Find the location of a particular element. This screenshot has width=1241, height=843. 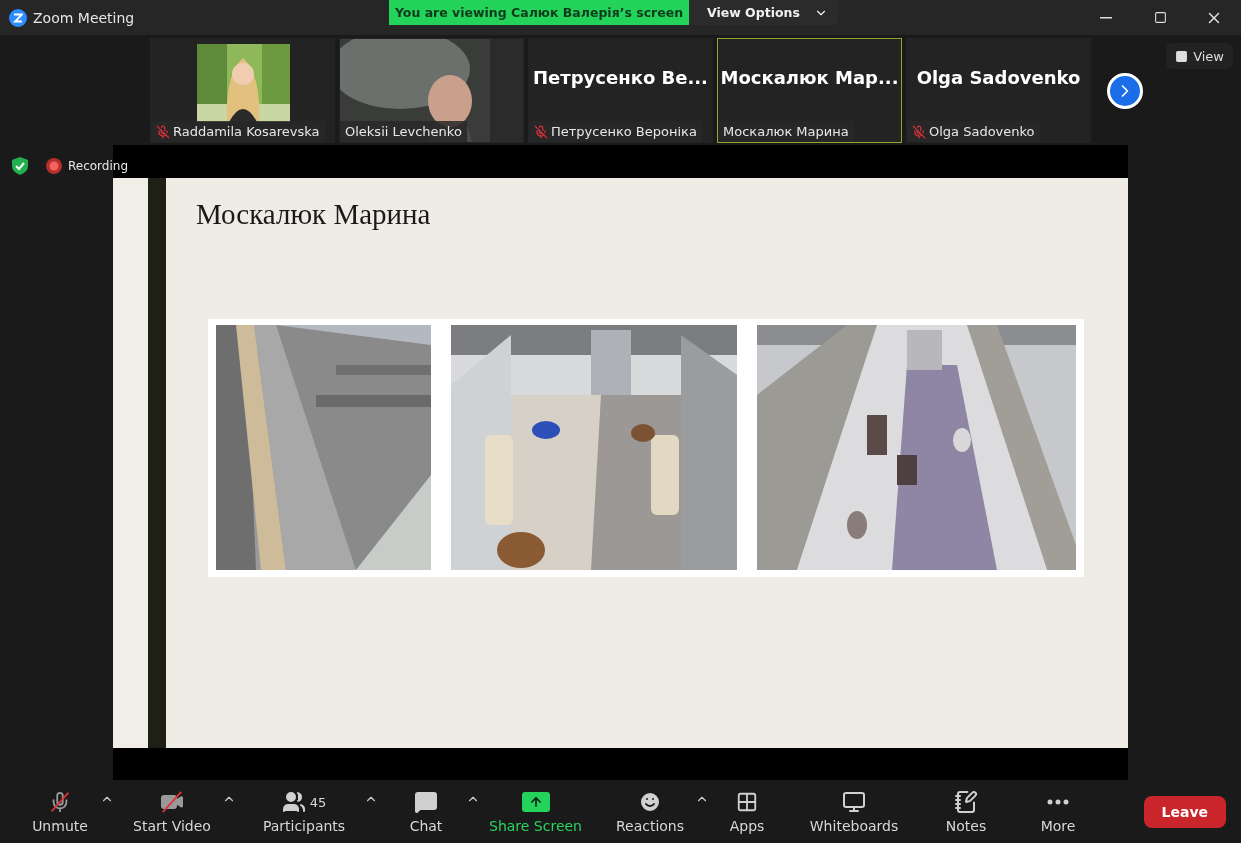

screen-share-banner: You are viewing Салюк Валерія’s screen is located at coordinates (539, 12).